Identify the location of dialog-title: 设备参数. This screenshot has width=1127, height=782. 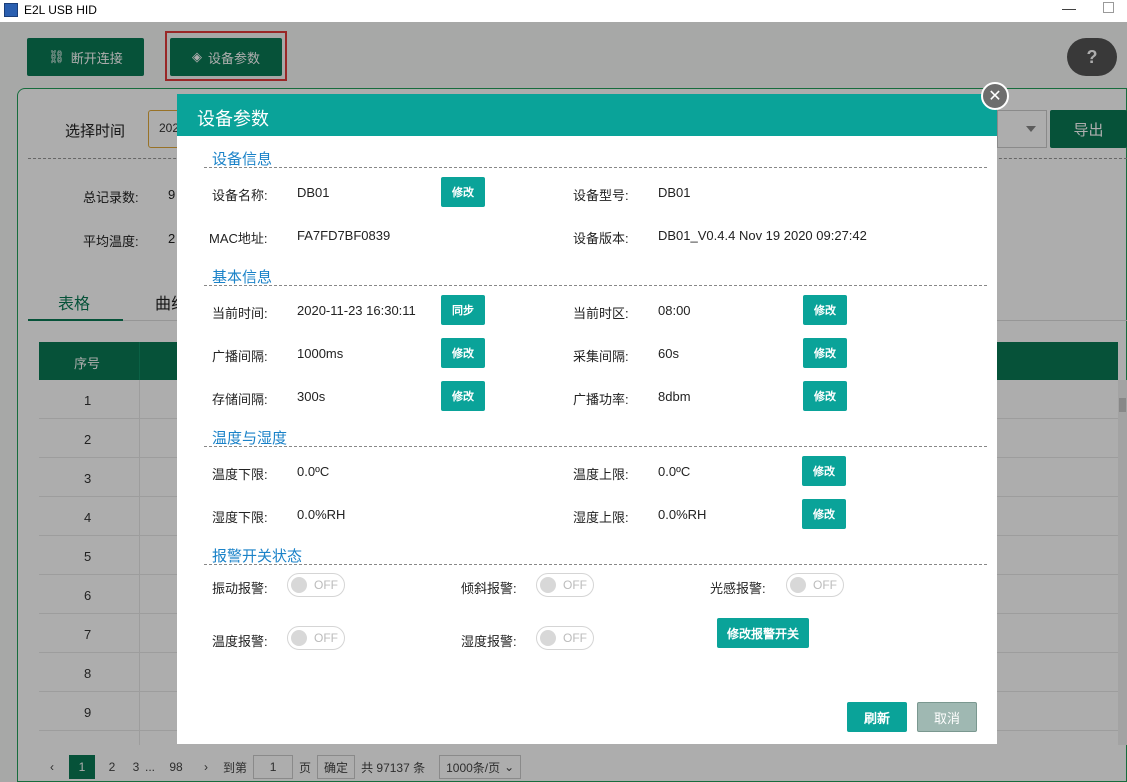
(233, 119).